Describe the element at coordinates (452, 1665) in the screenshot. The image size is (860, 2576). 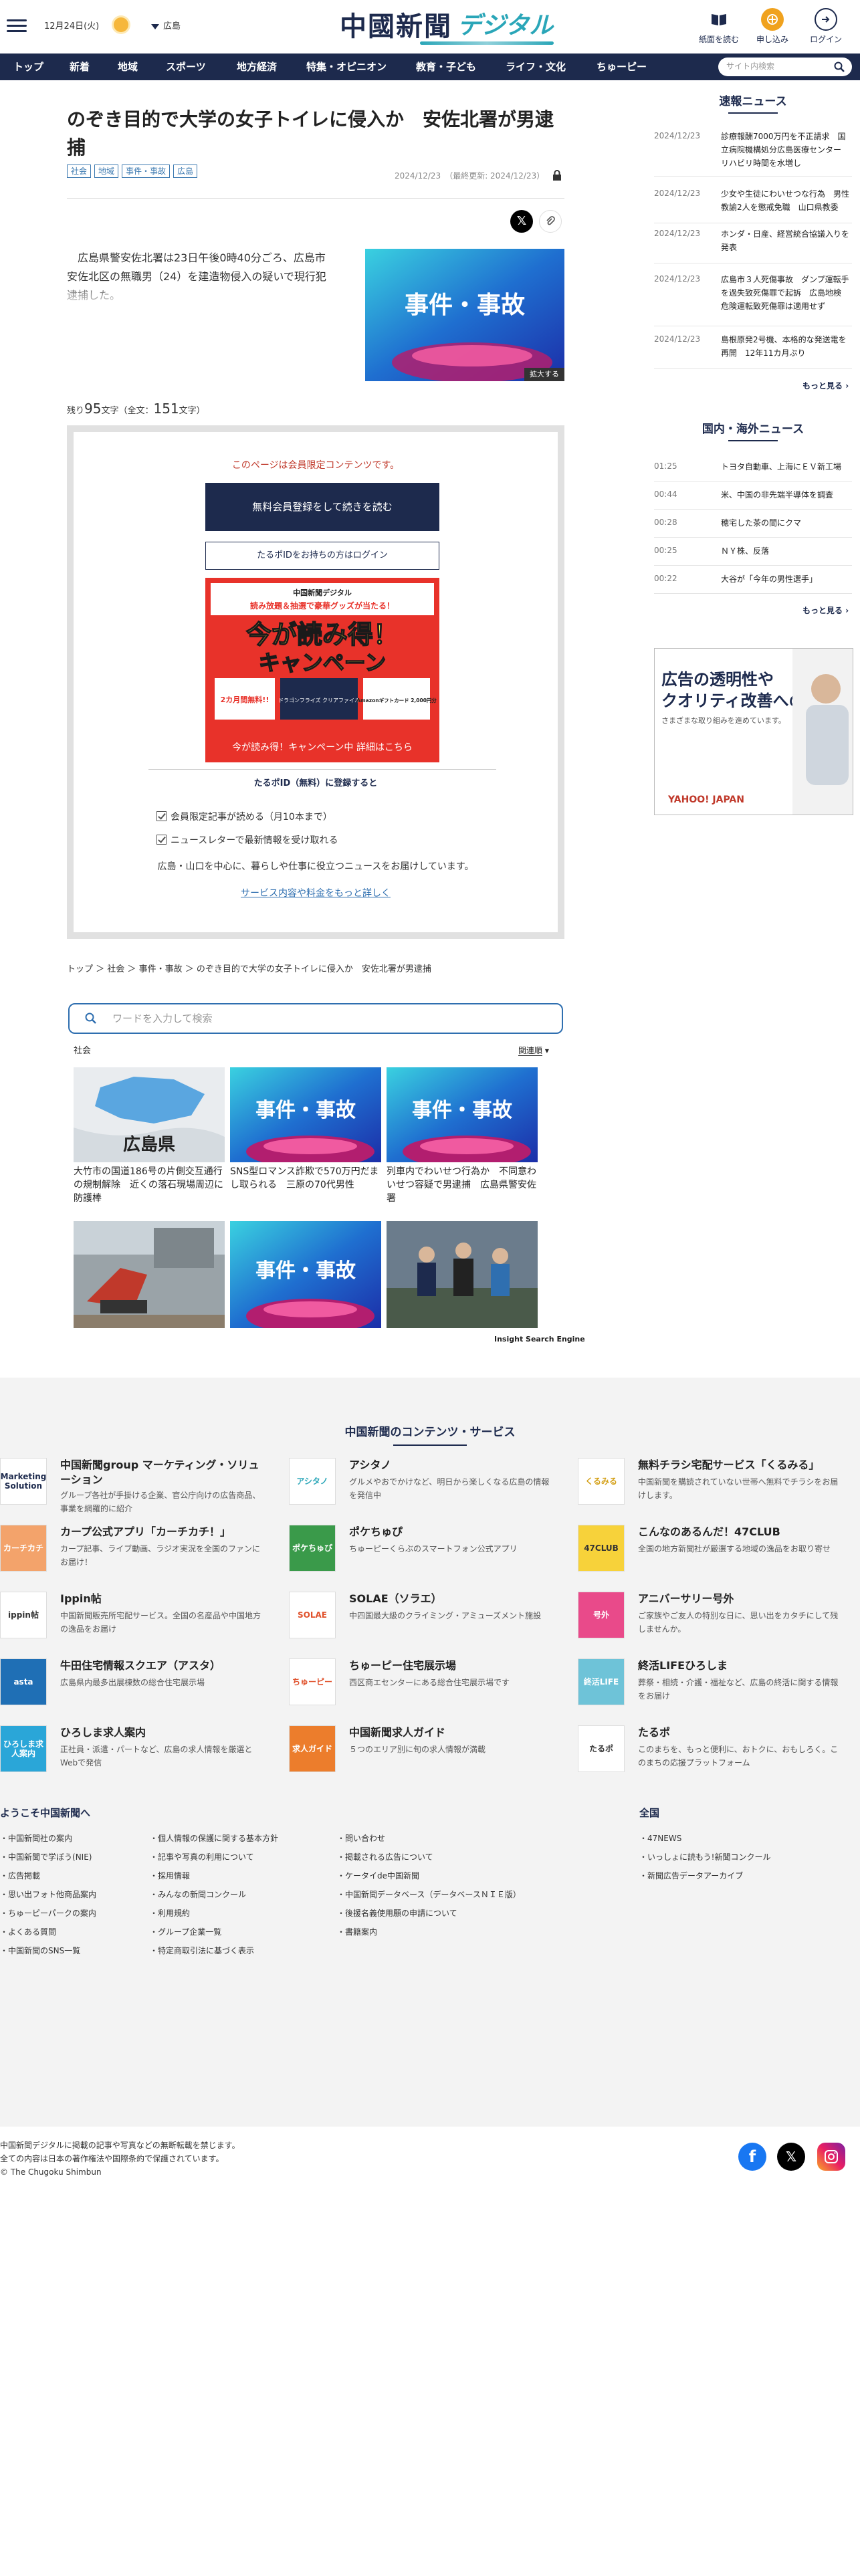
I see `service-name: ちゅーピー住宅展示場` at that location.